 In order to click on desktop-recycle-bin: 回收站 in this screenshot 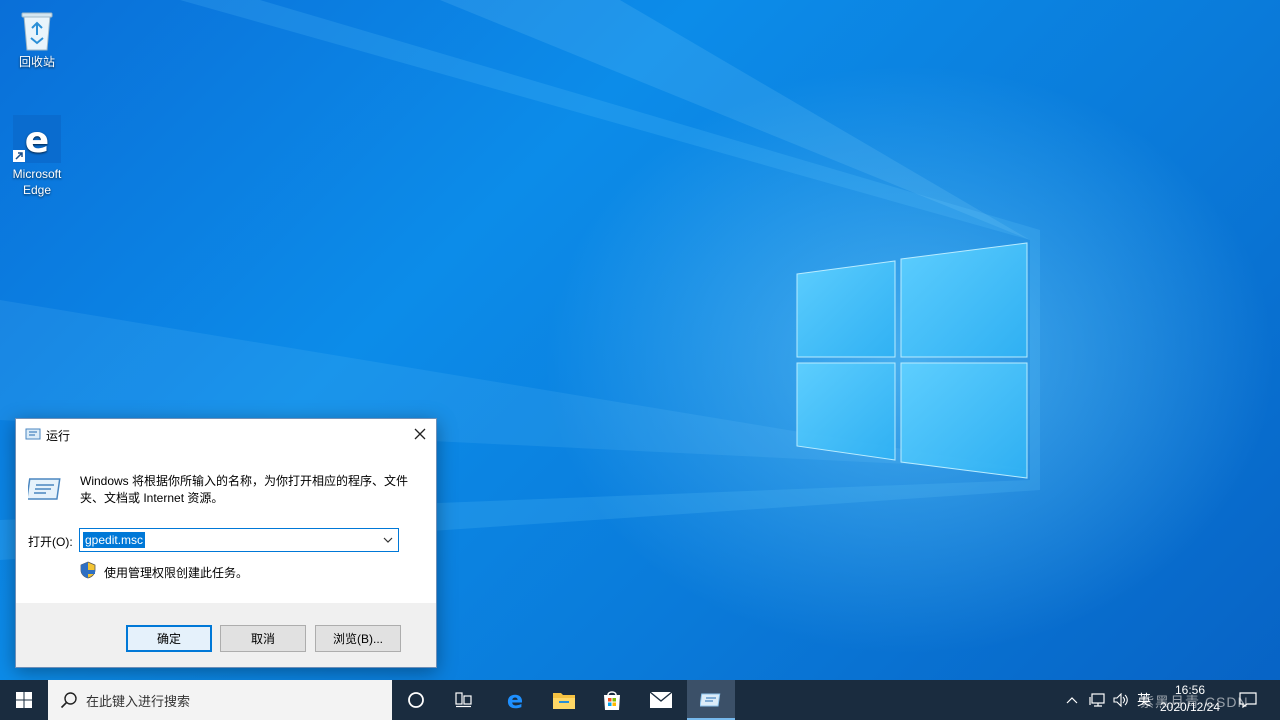, I will do `click(37, 39)`.